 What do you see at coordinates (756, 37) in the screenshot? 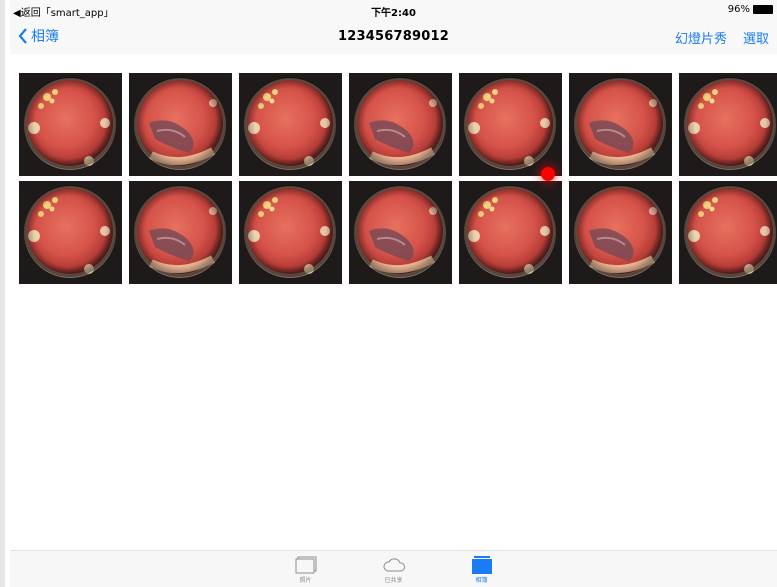
I see `select-button: 選取` at bounding box center [756, 37].